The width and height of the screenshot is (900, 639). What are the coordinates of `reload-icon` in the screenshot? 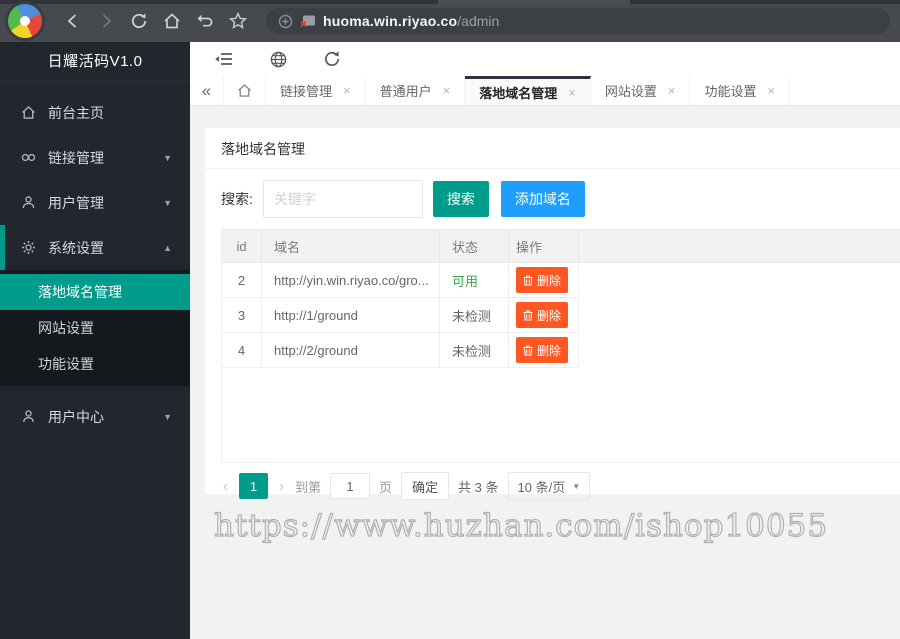 It's located at (139, 21).